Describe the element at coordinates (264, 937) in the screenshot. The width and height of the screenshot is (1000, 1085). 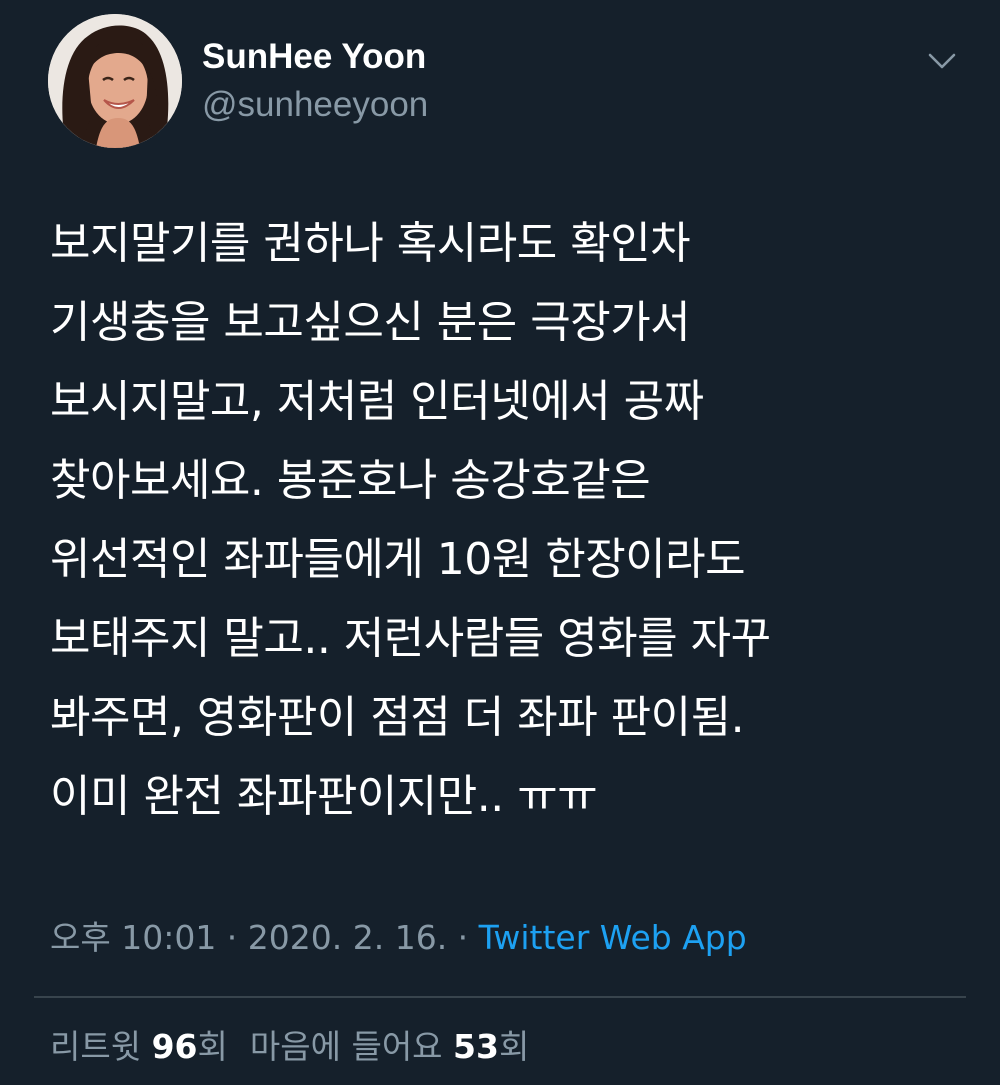
I see `tweet-timestamp: 오후 10:01 · 2020. 2. 16. ·` at that location.